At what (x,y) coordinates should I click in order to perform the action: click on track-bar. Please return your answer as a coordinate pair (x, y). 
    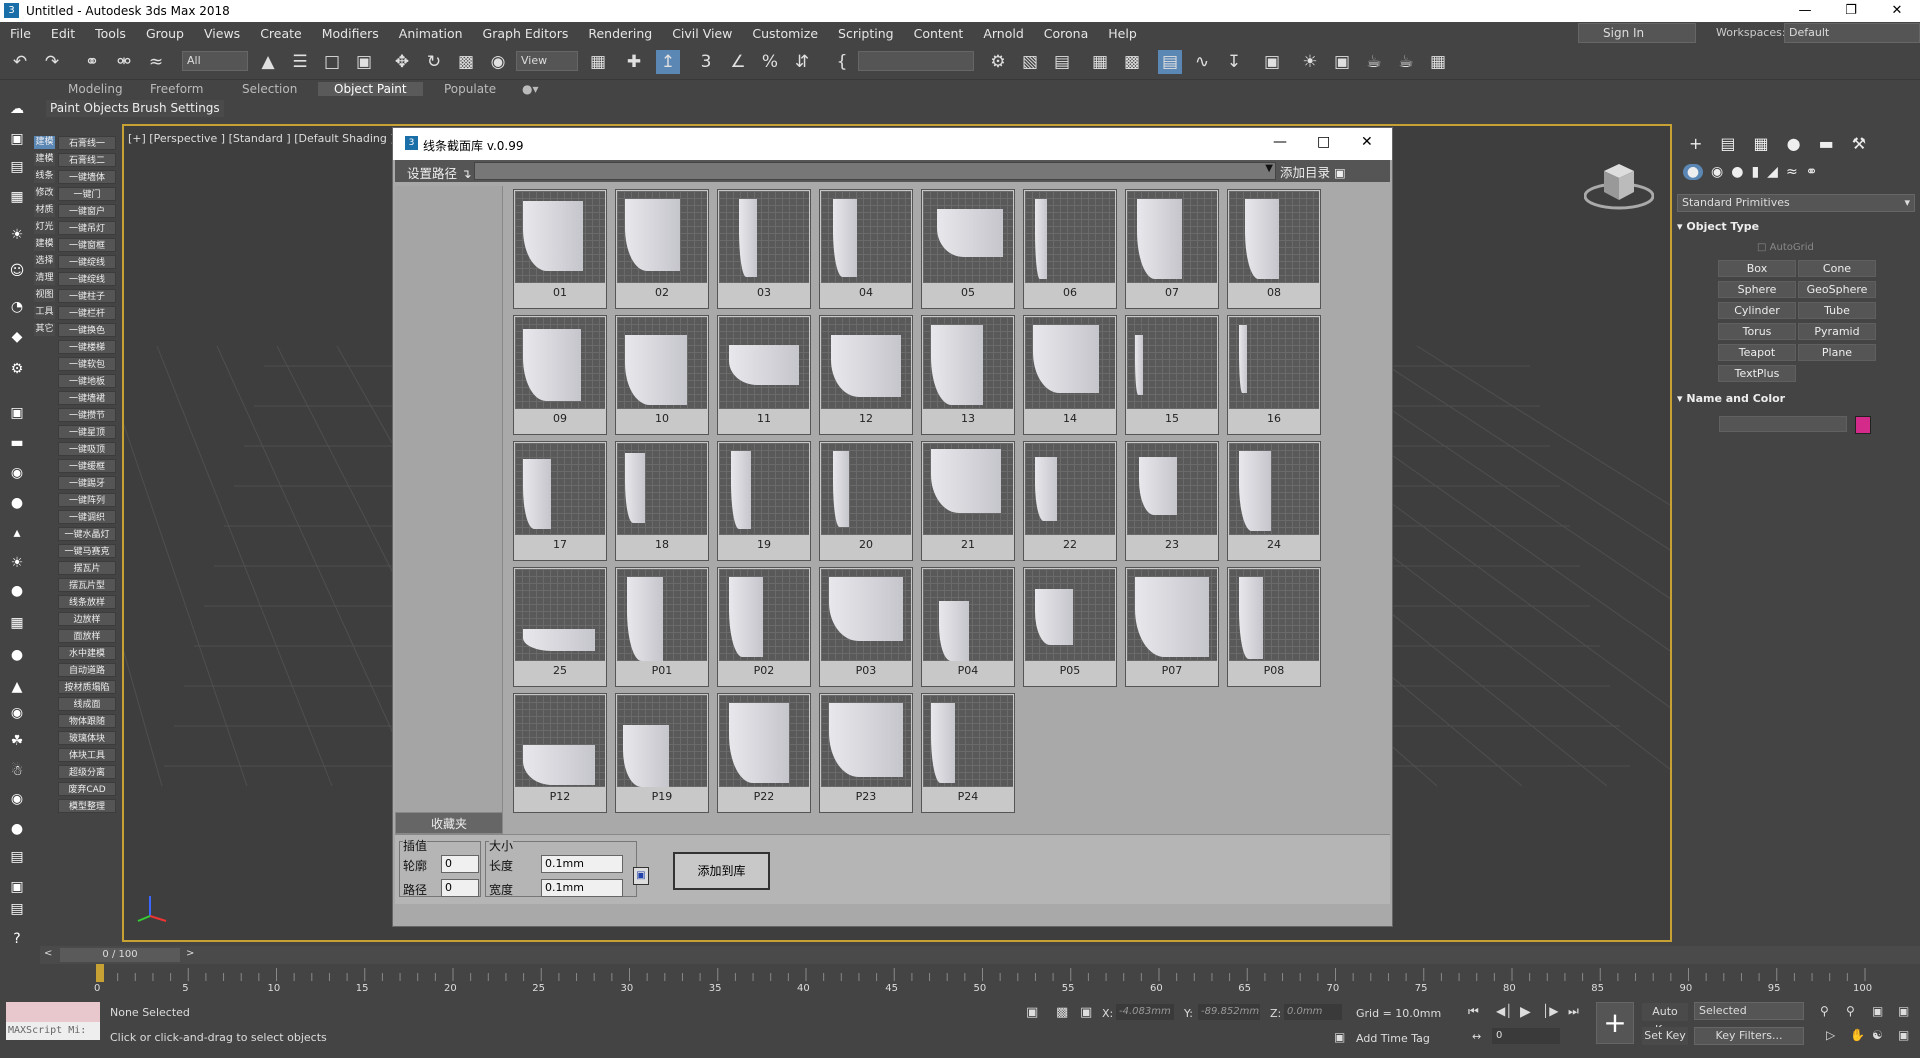
    Looking at the image, I should click on (990, 981).